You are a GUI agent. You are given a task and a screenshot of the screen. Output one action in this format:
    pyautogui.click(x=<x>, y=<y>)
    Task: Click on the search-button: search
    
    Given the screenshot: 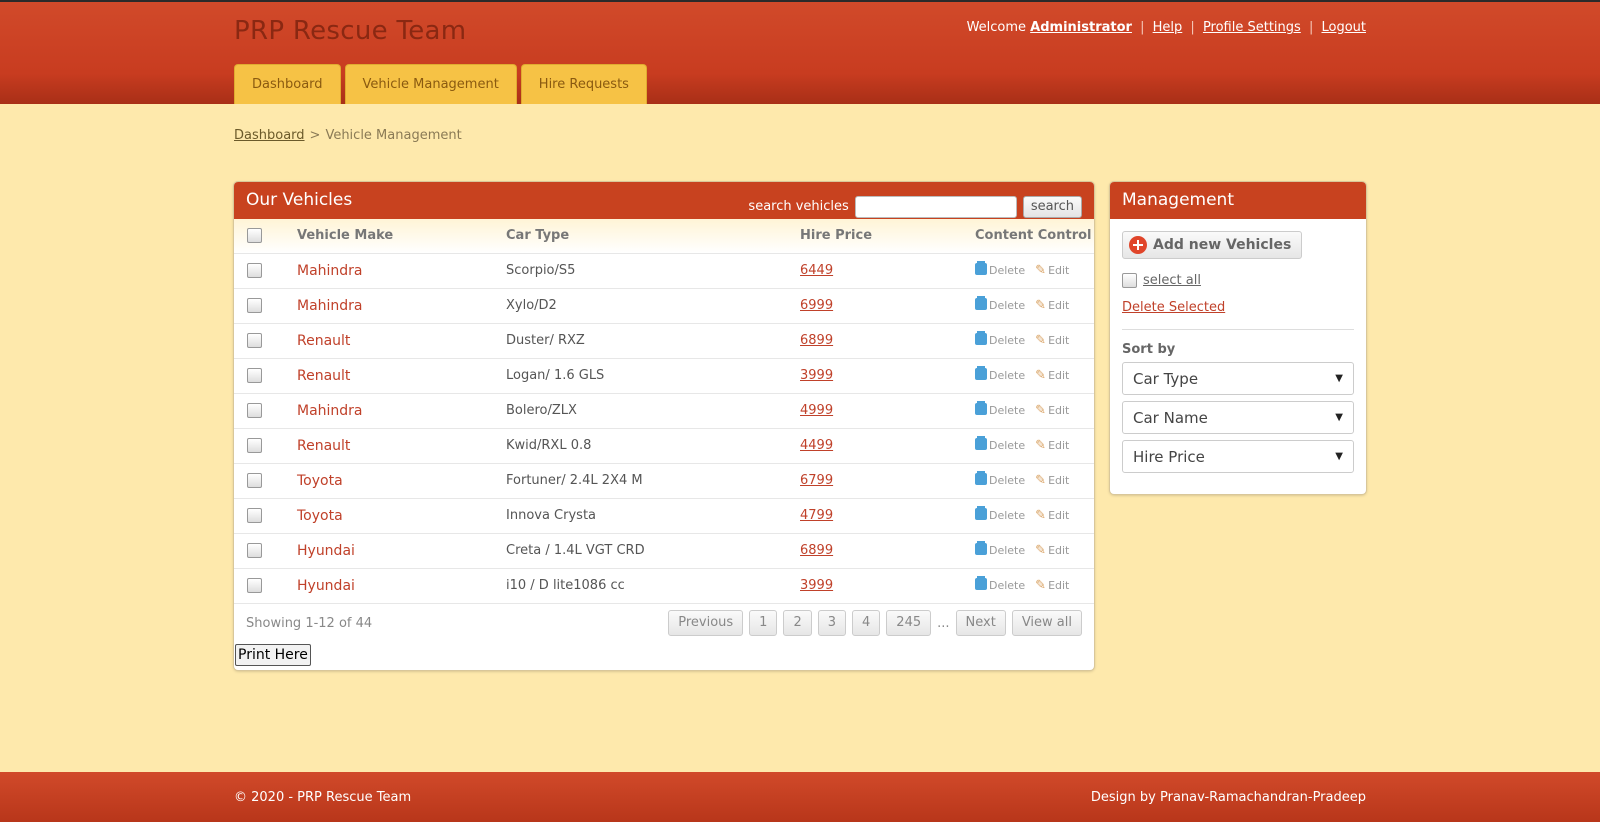 What is the action you would take?
    pyautogui.click(x=1052, y=206)
    